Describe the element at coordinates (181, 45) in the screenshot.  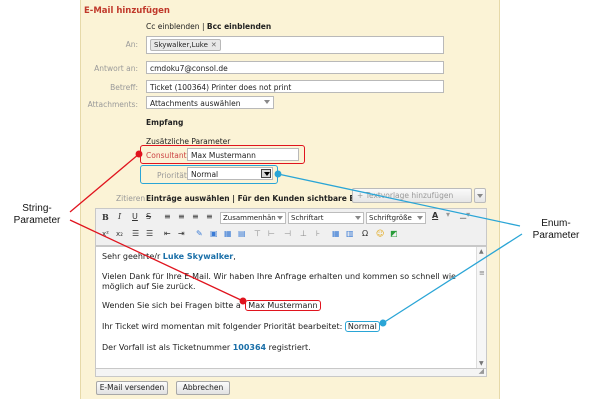
I see `recipient-name: Skywalker,Luke` at that location.